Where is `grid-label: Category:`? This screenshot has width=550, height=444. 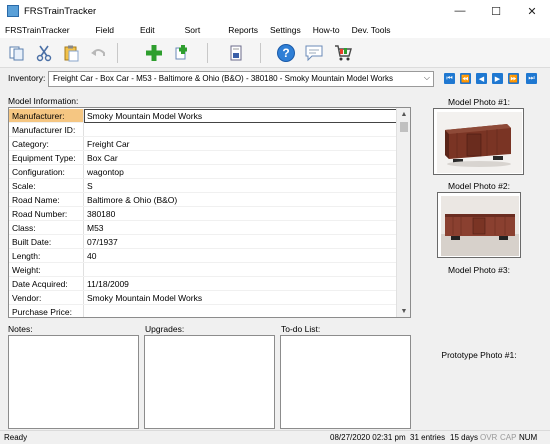 grid-label: Category: is located at coordinates (30, 144).